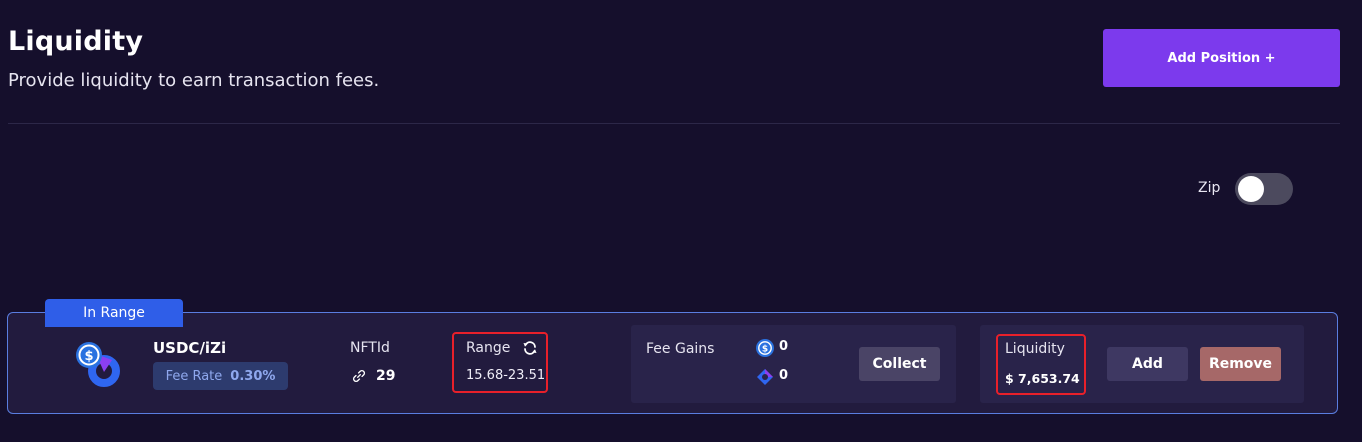  What do you see at coordinates (370, 348) in the screenshot?
I see `nft-id-label: NFTId` at bounding box center [370, 348].